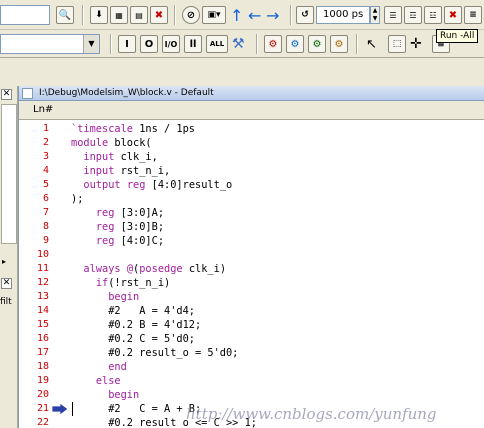  What do you see at coordinates (127, 44) in the screenshot?
I see `filter-input-button: I` at bounding box center [127, 44].